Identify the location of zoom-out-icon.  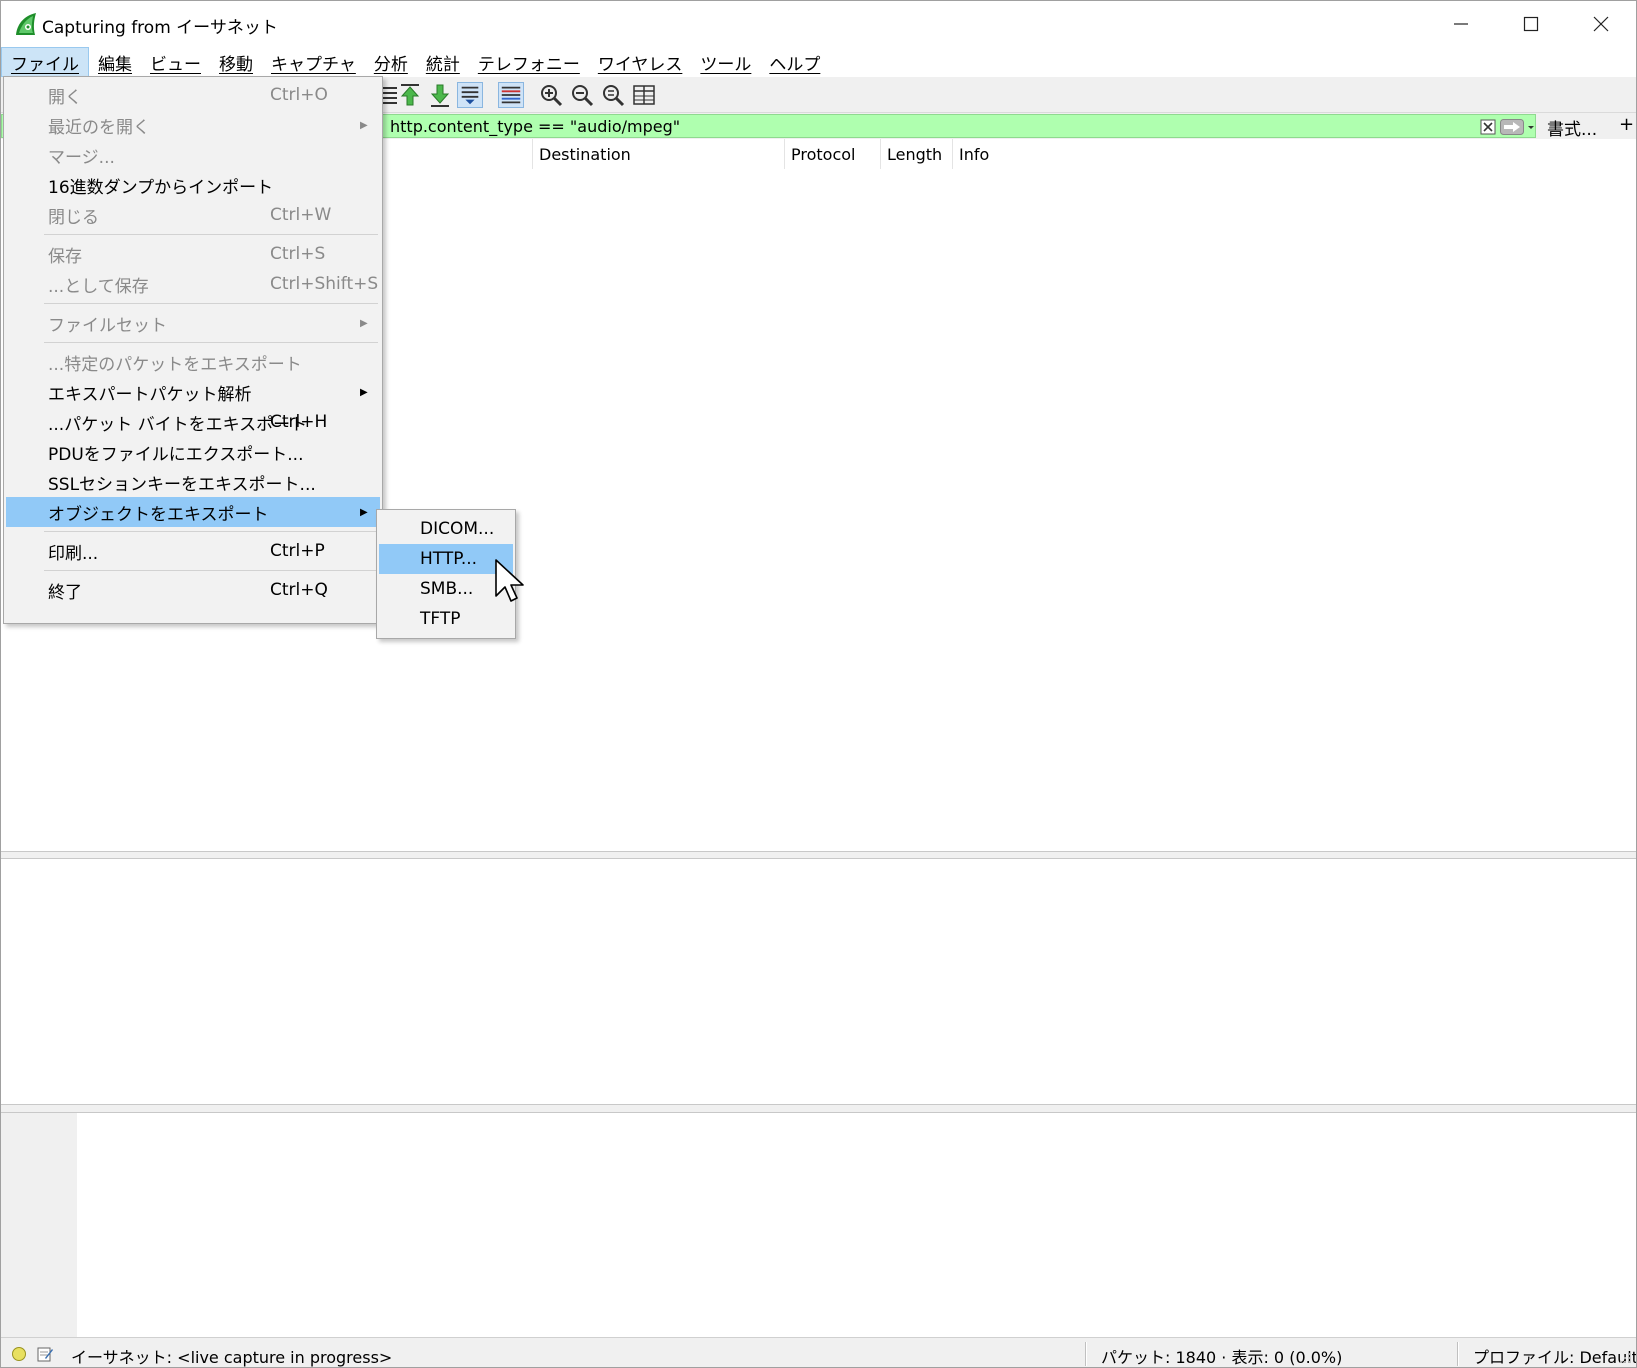
(582, 95).